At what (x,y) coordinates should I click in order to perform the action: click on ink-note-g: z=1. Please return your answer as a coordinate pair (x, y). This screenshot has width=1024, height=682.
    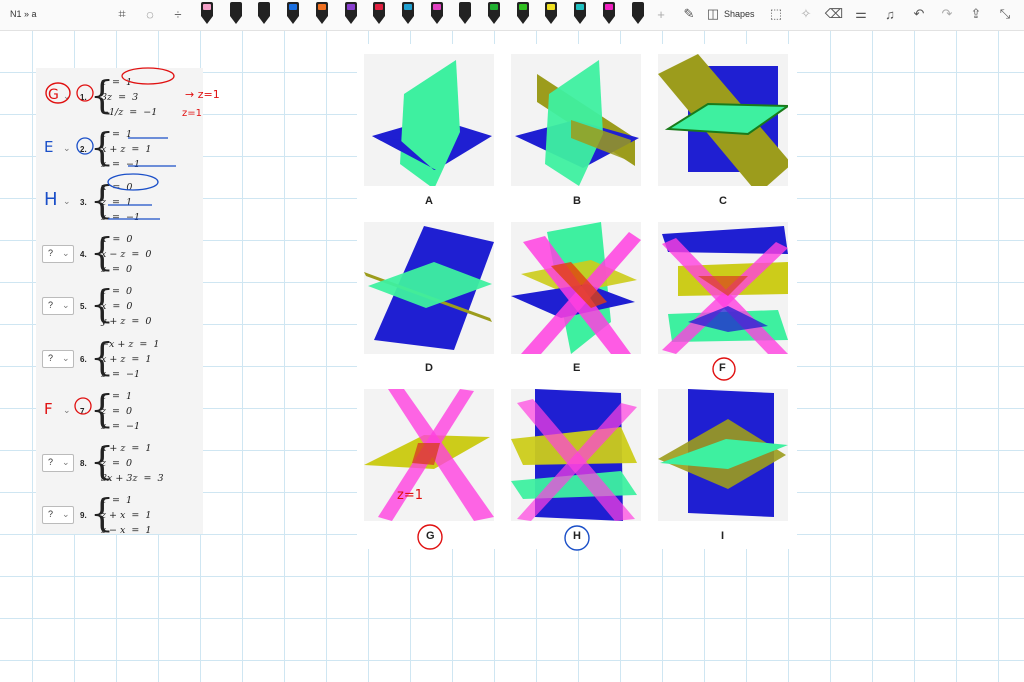
    Looking at the image, I should click on (410, 495).